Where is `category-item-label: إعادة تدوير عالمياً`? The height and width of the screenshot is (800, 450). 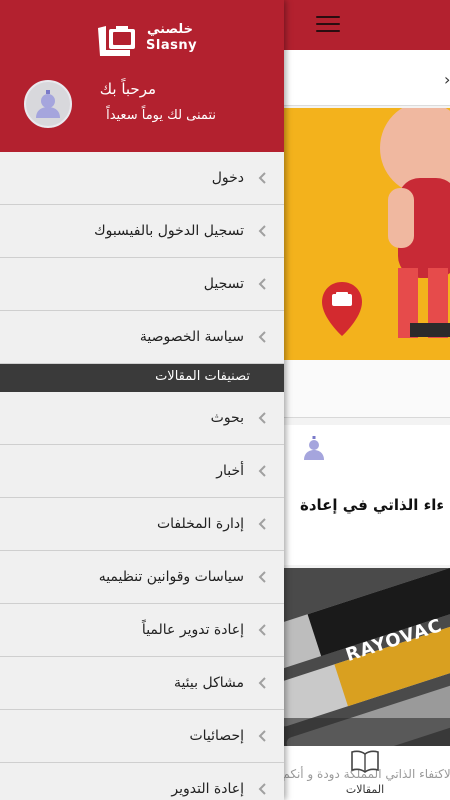
category-item-label: إعادة تدوير عالمياً is located at coordinates (192, 630).